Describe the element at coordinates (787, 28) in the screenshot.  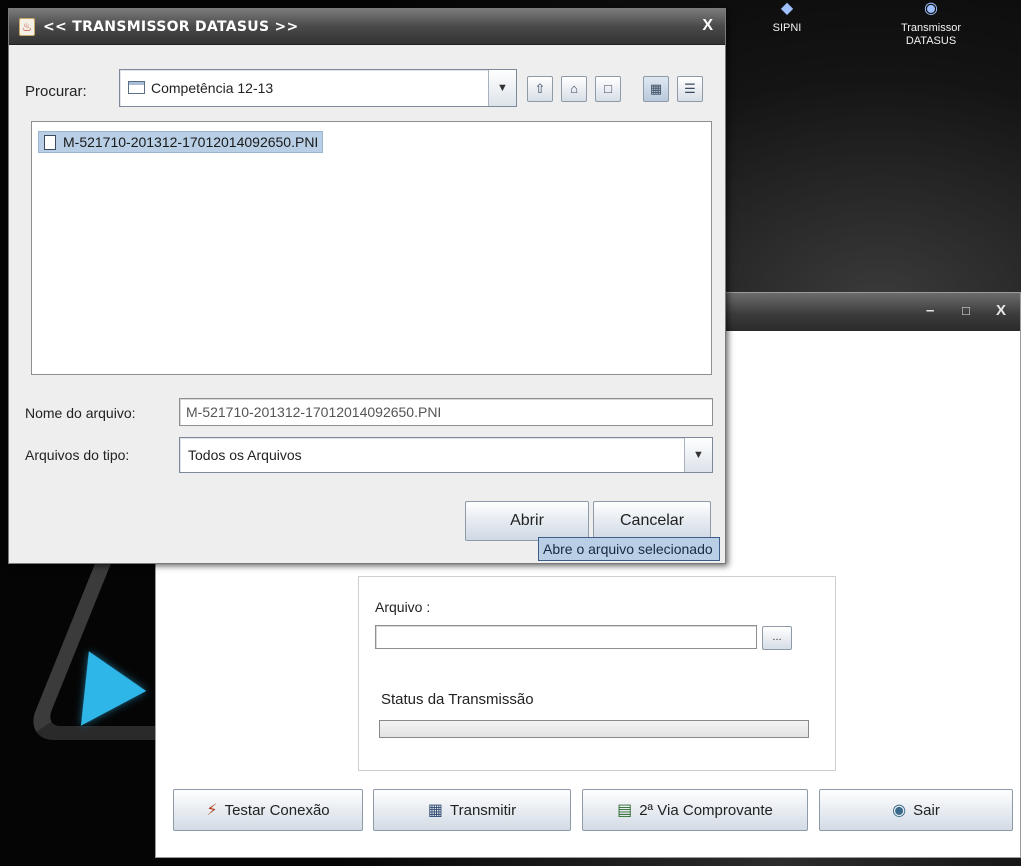
I see `desktop-icon-label: SIPNI` at that location.